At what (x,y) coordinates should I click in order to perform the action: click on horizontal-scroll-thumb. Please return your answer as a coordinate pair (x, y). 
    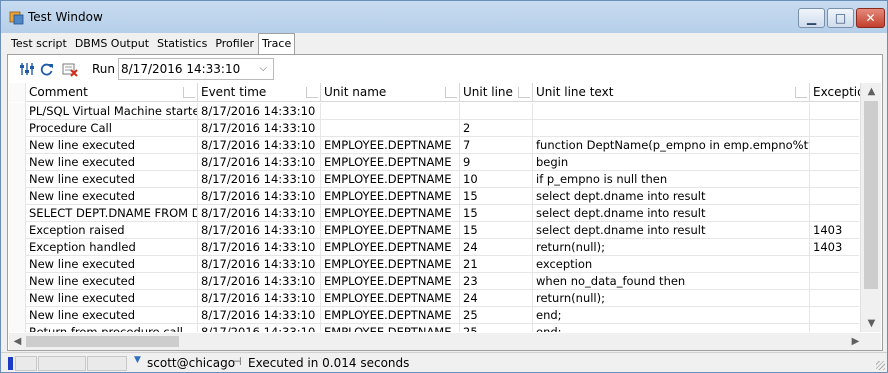
    Looking at the image, I should click on (102, 341).